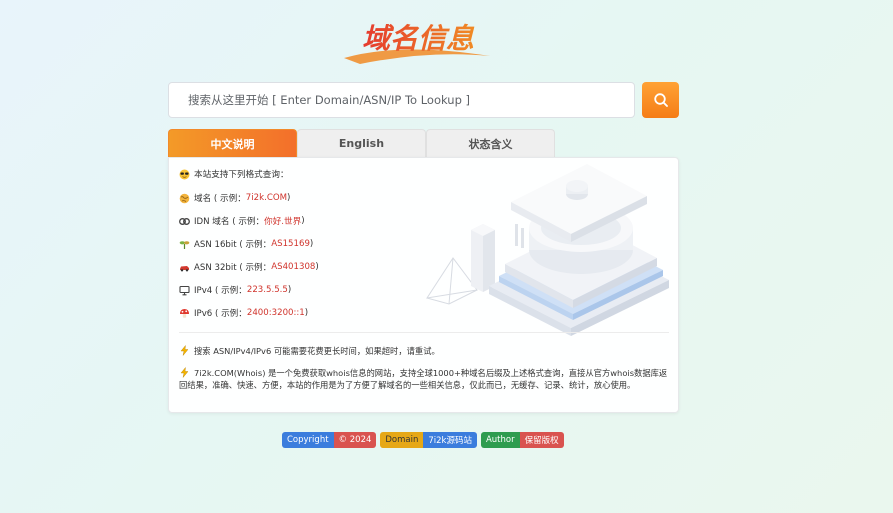  I want to click on format-row-asn16: ASN 16bit ( 示例： AS15169 ), so click(246, 244).